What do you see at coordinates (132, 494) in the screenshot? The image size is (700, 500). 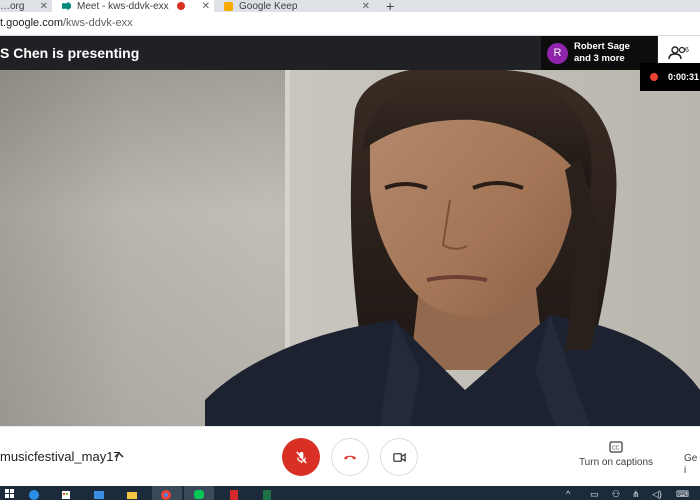 I see `file-explorer-icon` at bounding box center [132, 494].